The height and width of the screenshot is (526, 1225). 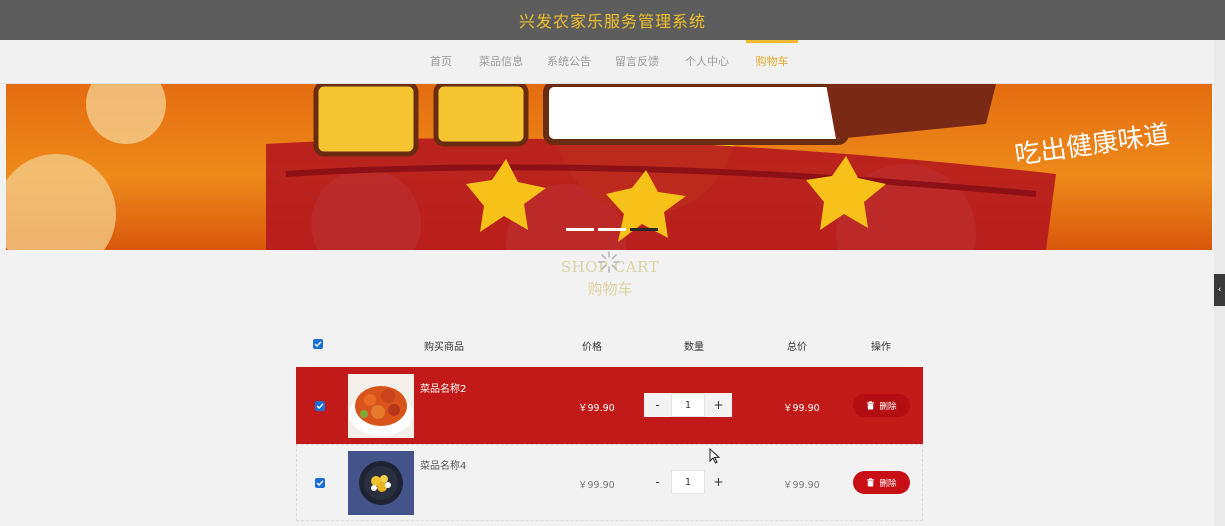 What do you see at coordinates (609, 346) in the screenshot?
I see `cart-table-header: 购买商品 价格 数量 总价 操作` at bounding box center [609, 346].